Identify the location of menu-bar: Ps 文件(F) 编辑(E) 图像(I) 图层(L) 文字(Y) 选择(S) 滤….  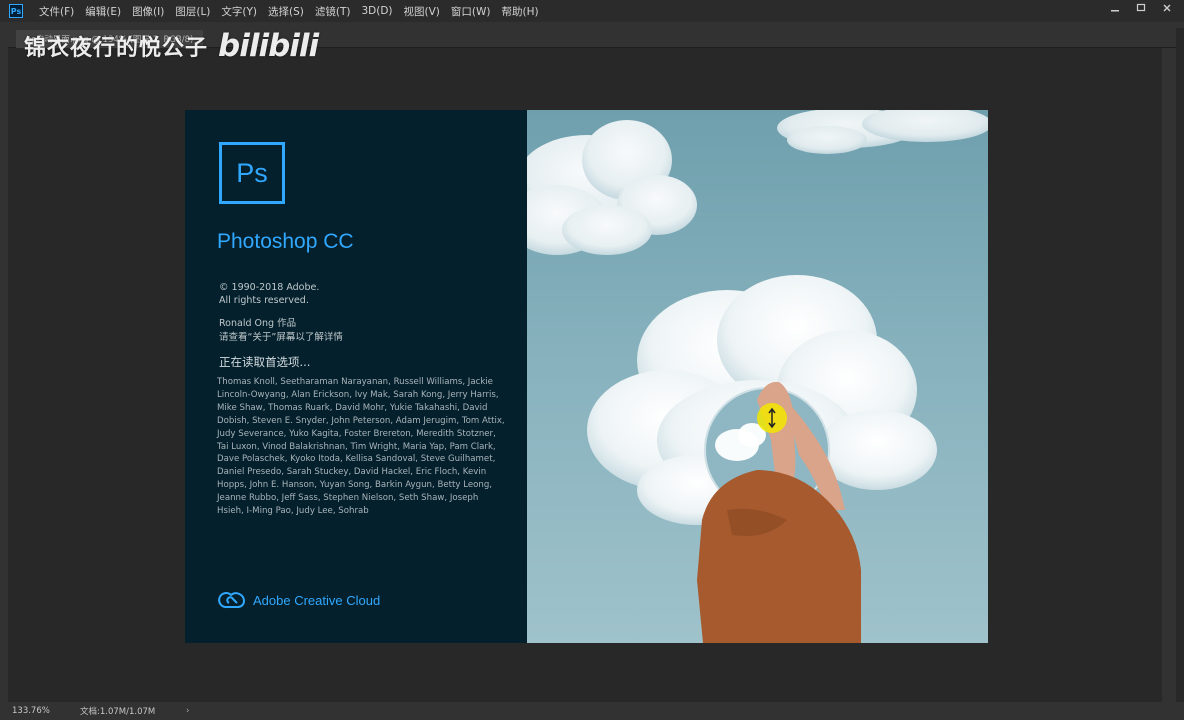
(592, 11).